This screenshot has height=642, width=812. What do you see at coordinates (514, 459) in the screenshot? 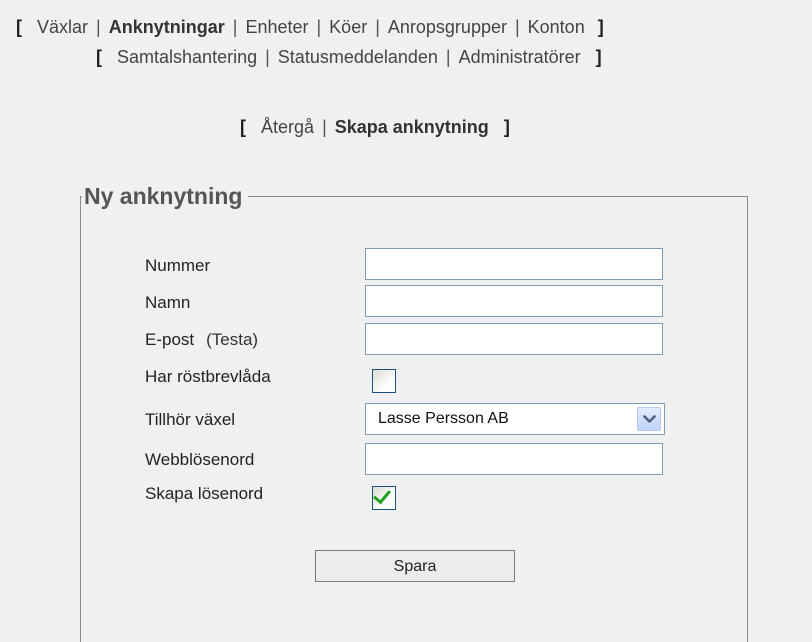
I see `web-password-input` at bounding box center [514, 459].